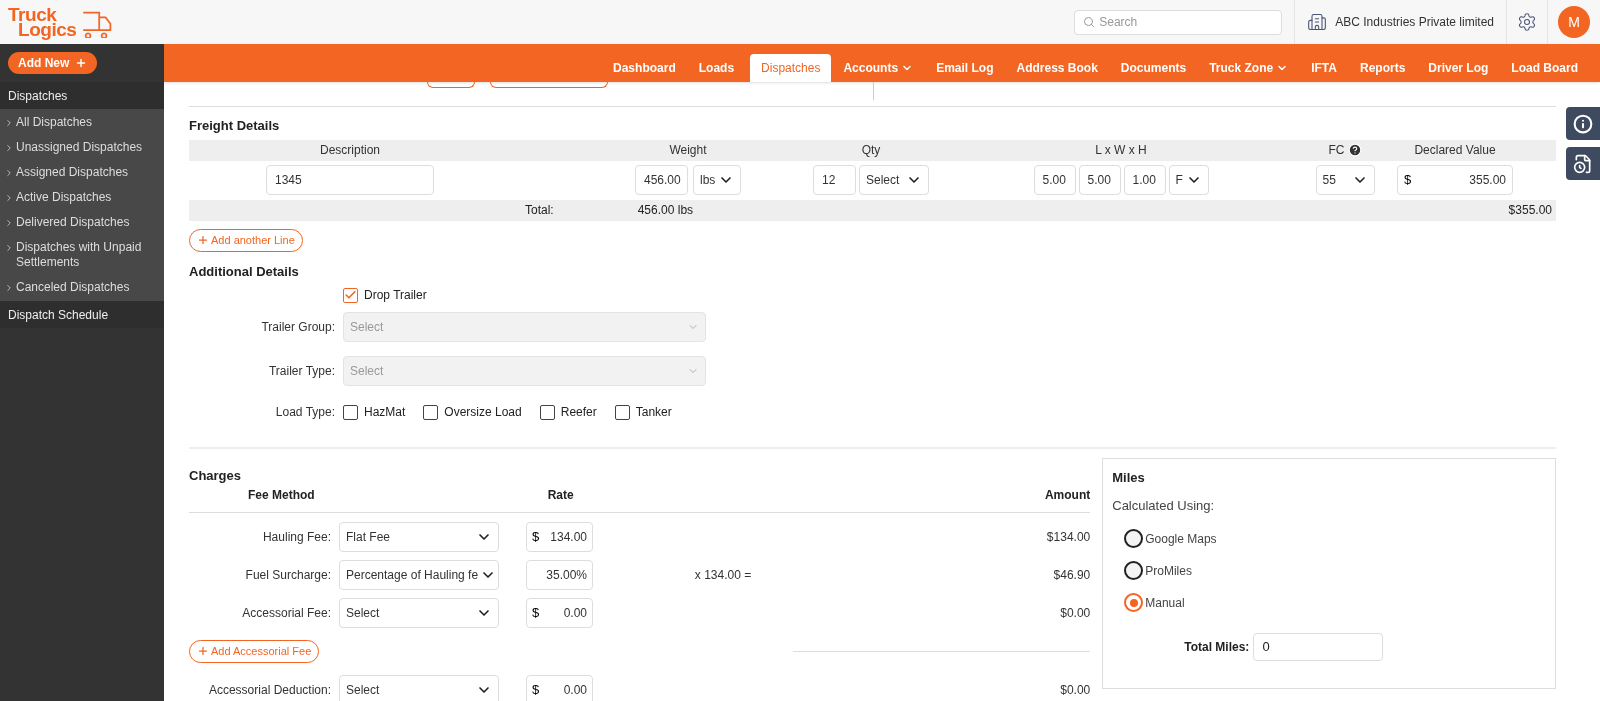 This screenshot has width=1600, height=701. I want to click on panel-subtitle: Calculated Using:, so click(1164, 505).